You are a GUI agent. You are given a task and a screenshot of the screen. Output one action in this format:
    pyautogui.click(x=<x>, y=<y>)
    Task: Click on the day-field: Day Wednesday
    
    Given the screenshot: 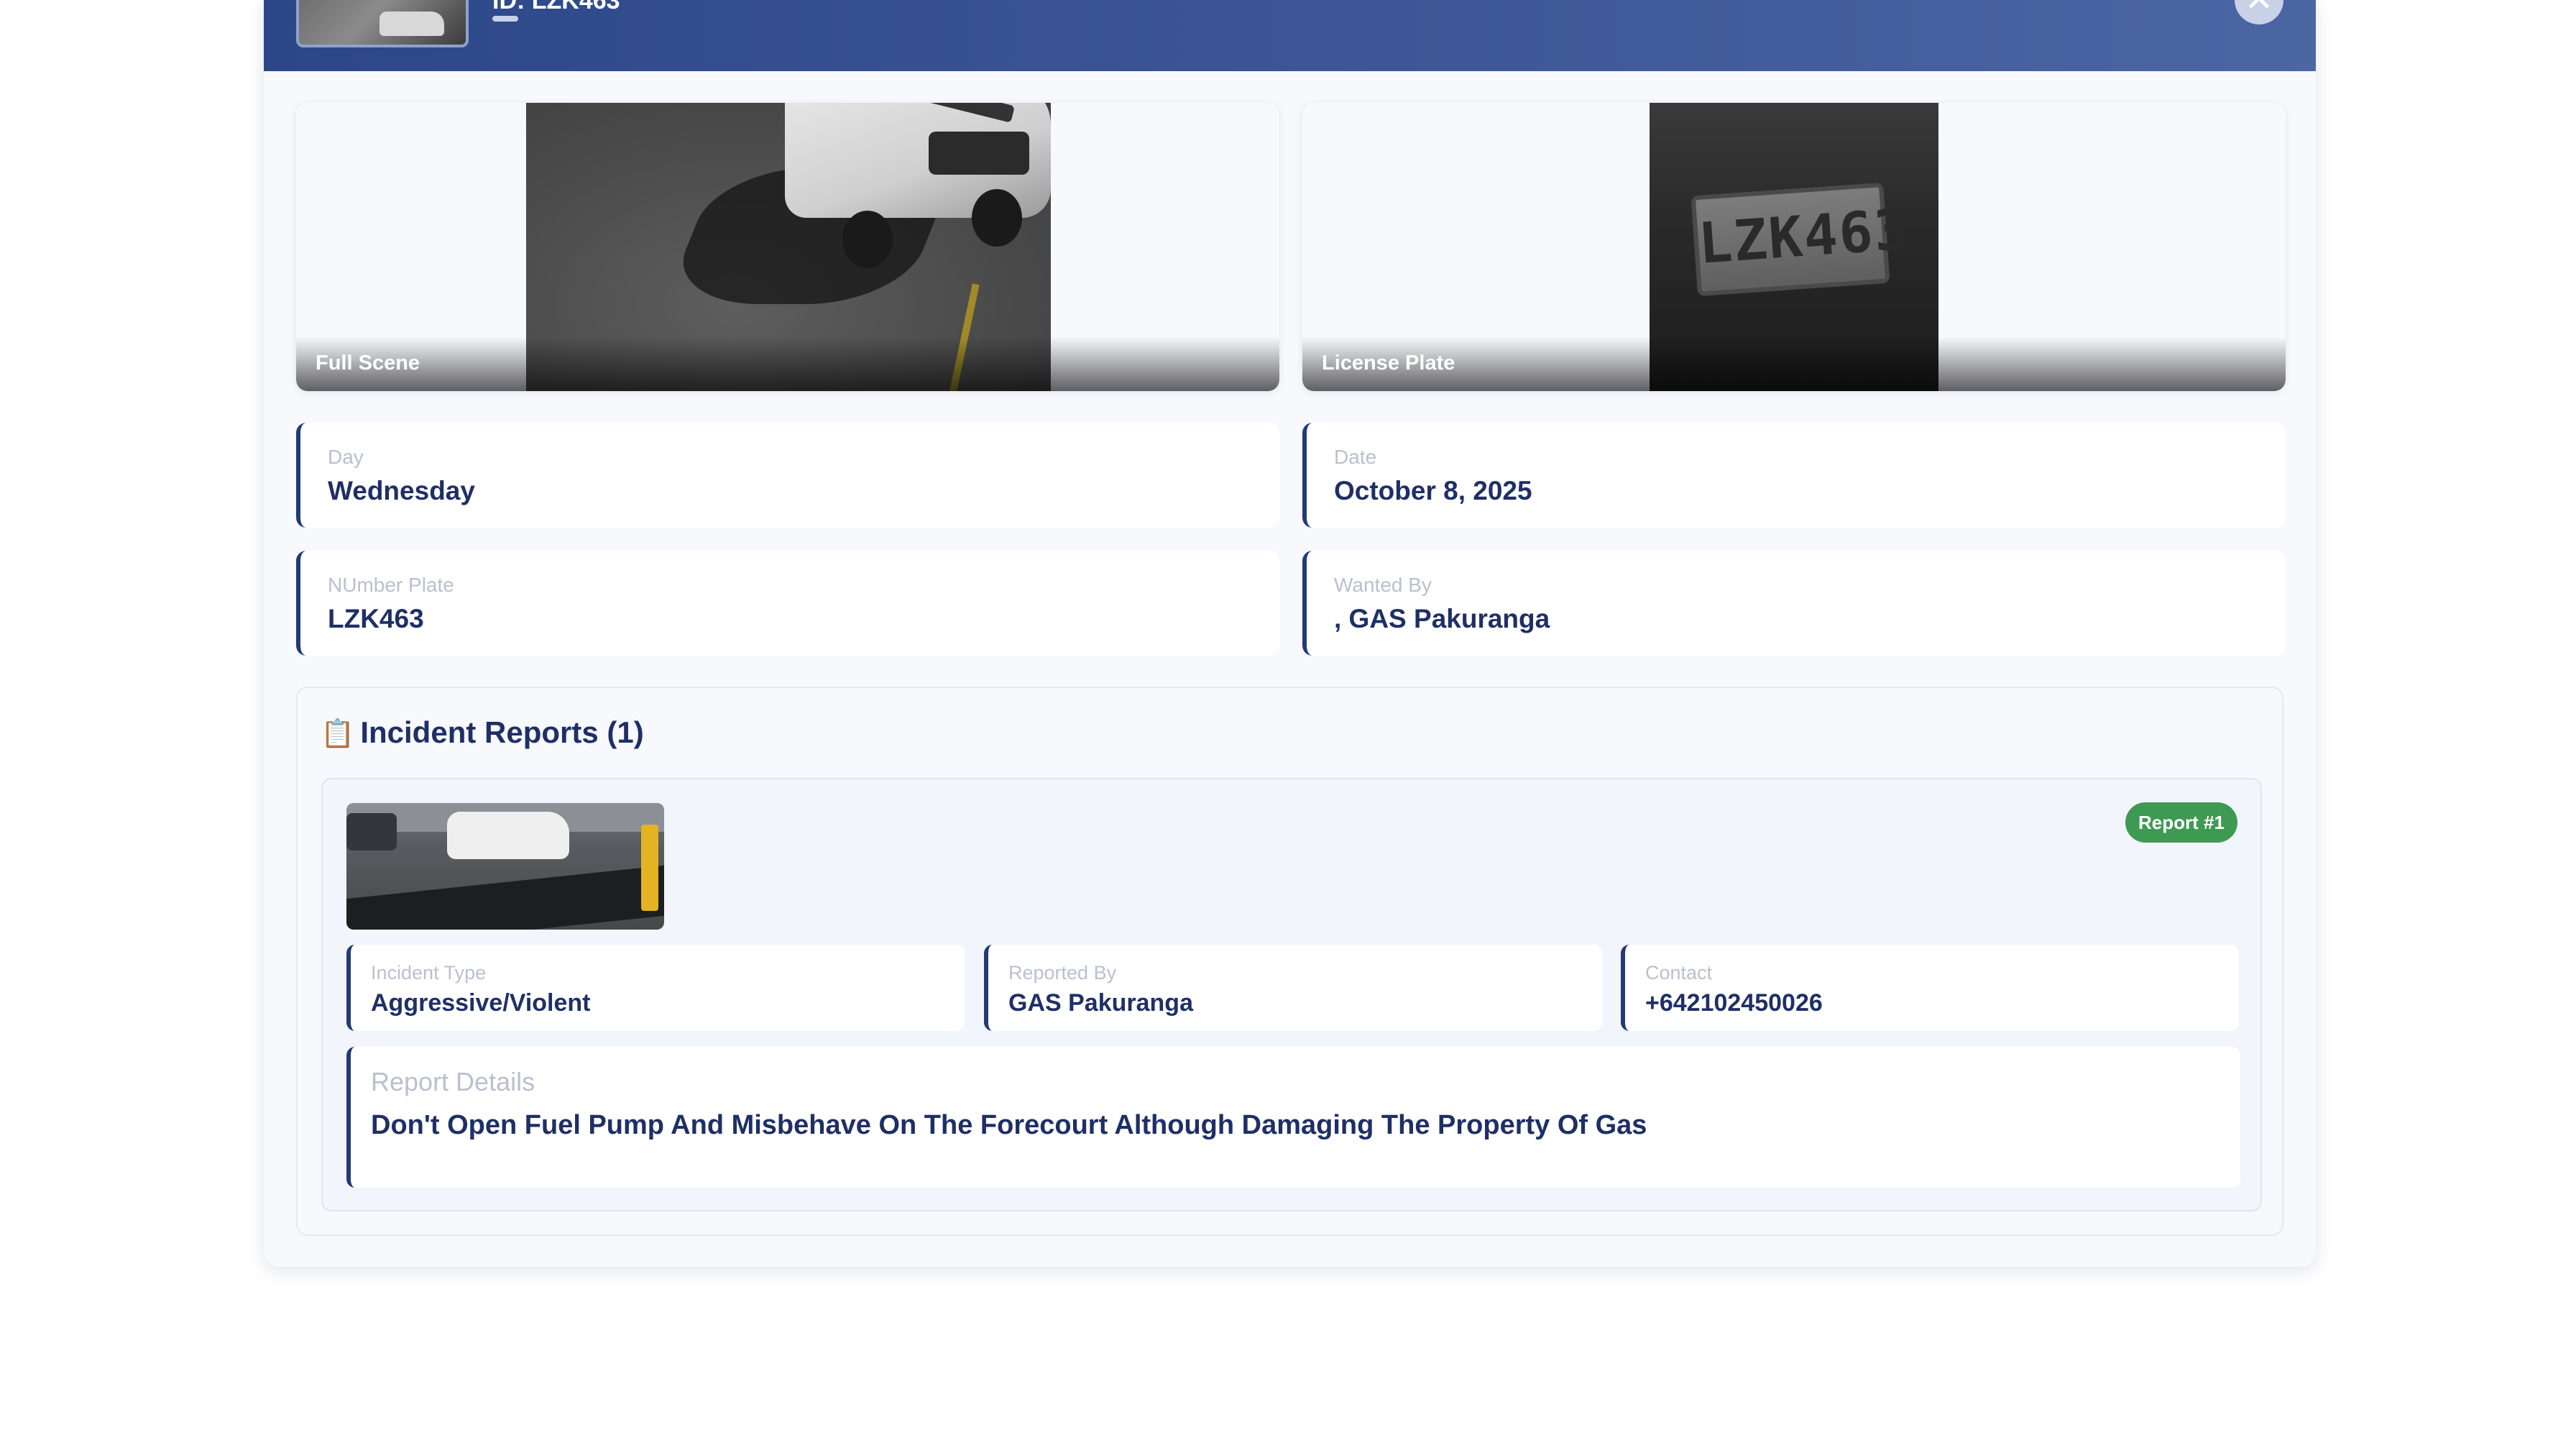 What is the action you would take?
    pyautogui.click(x=787, y=475)
    